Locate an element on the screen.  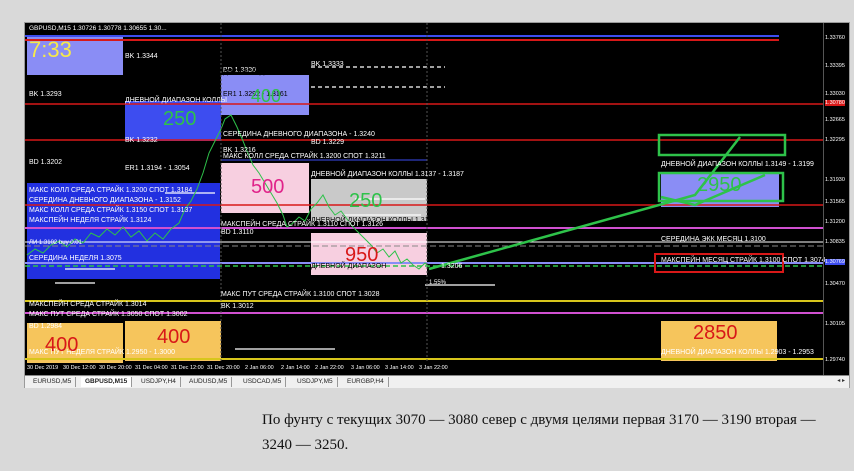
level-label: BK 1.3293 is located at coordinates (45, 94).